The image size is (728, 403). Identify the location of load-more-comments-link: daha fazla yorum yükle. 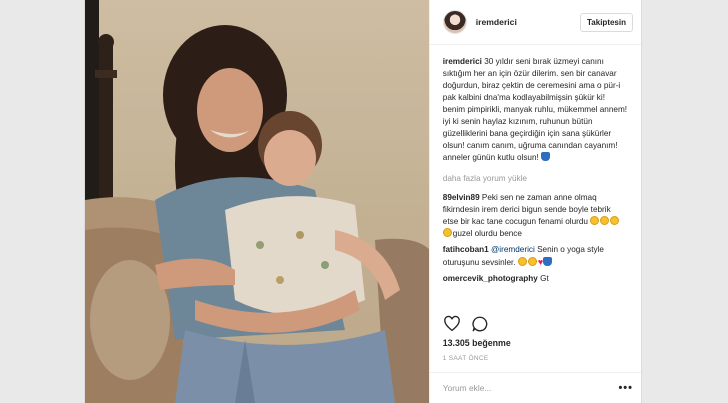
(535, 179).